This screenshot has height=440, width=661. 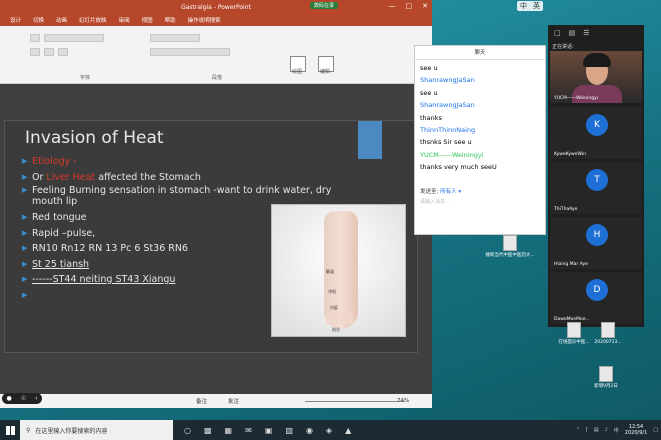 I want to click on tab-help: 帮助, so click(x=170, y=20).